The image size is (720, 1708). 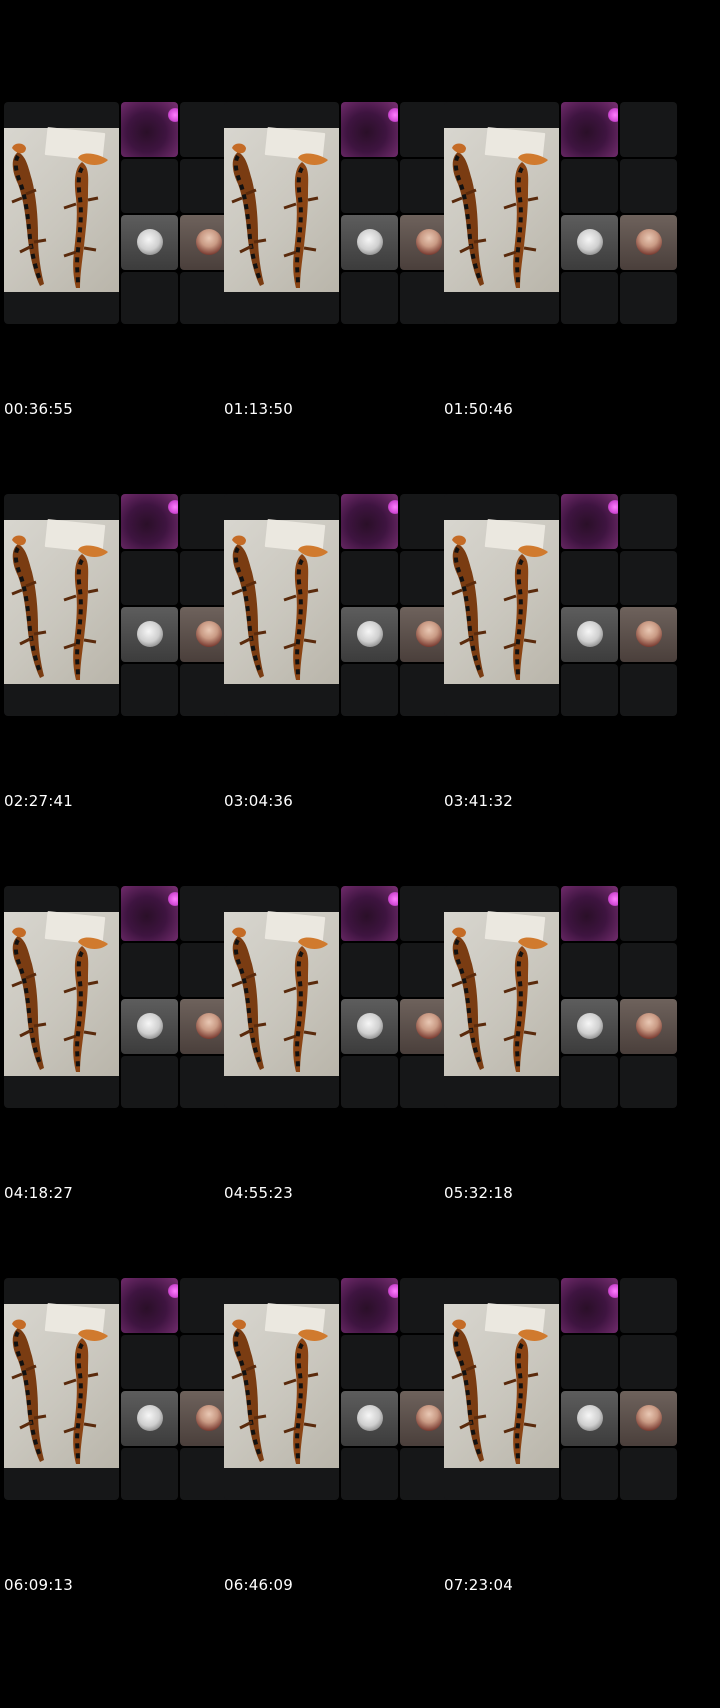 What do you see at coordinates (340, 213) in the screenshot?
I see `video-frame: 01:13:50` at bounding box center [340, 213].